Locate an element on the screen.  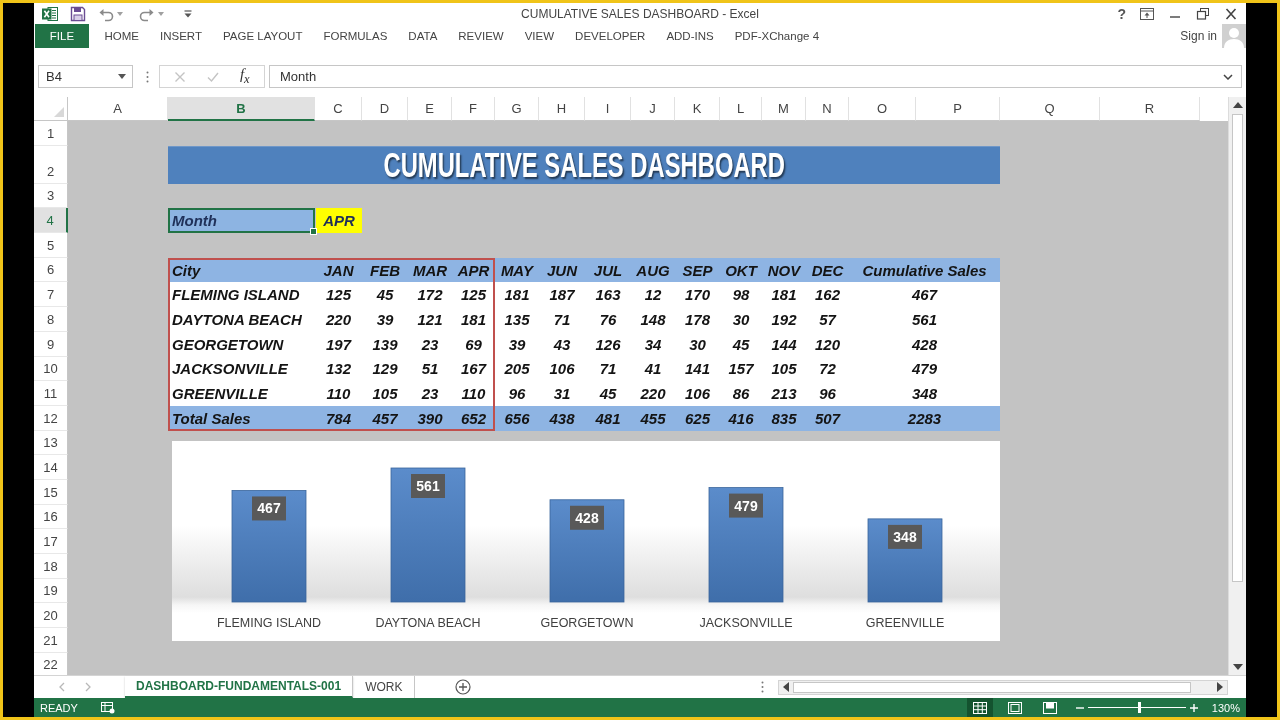
column-header: I is located at coordinates (608, 109).